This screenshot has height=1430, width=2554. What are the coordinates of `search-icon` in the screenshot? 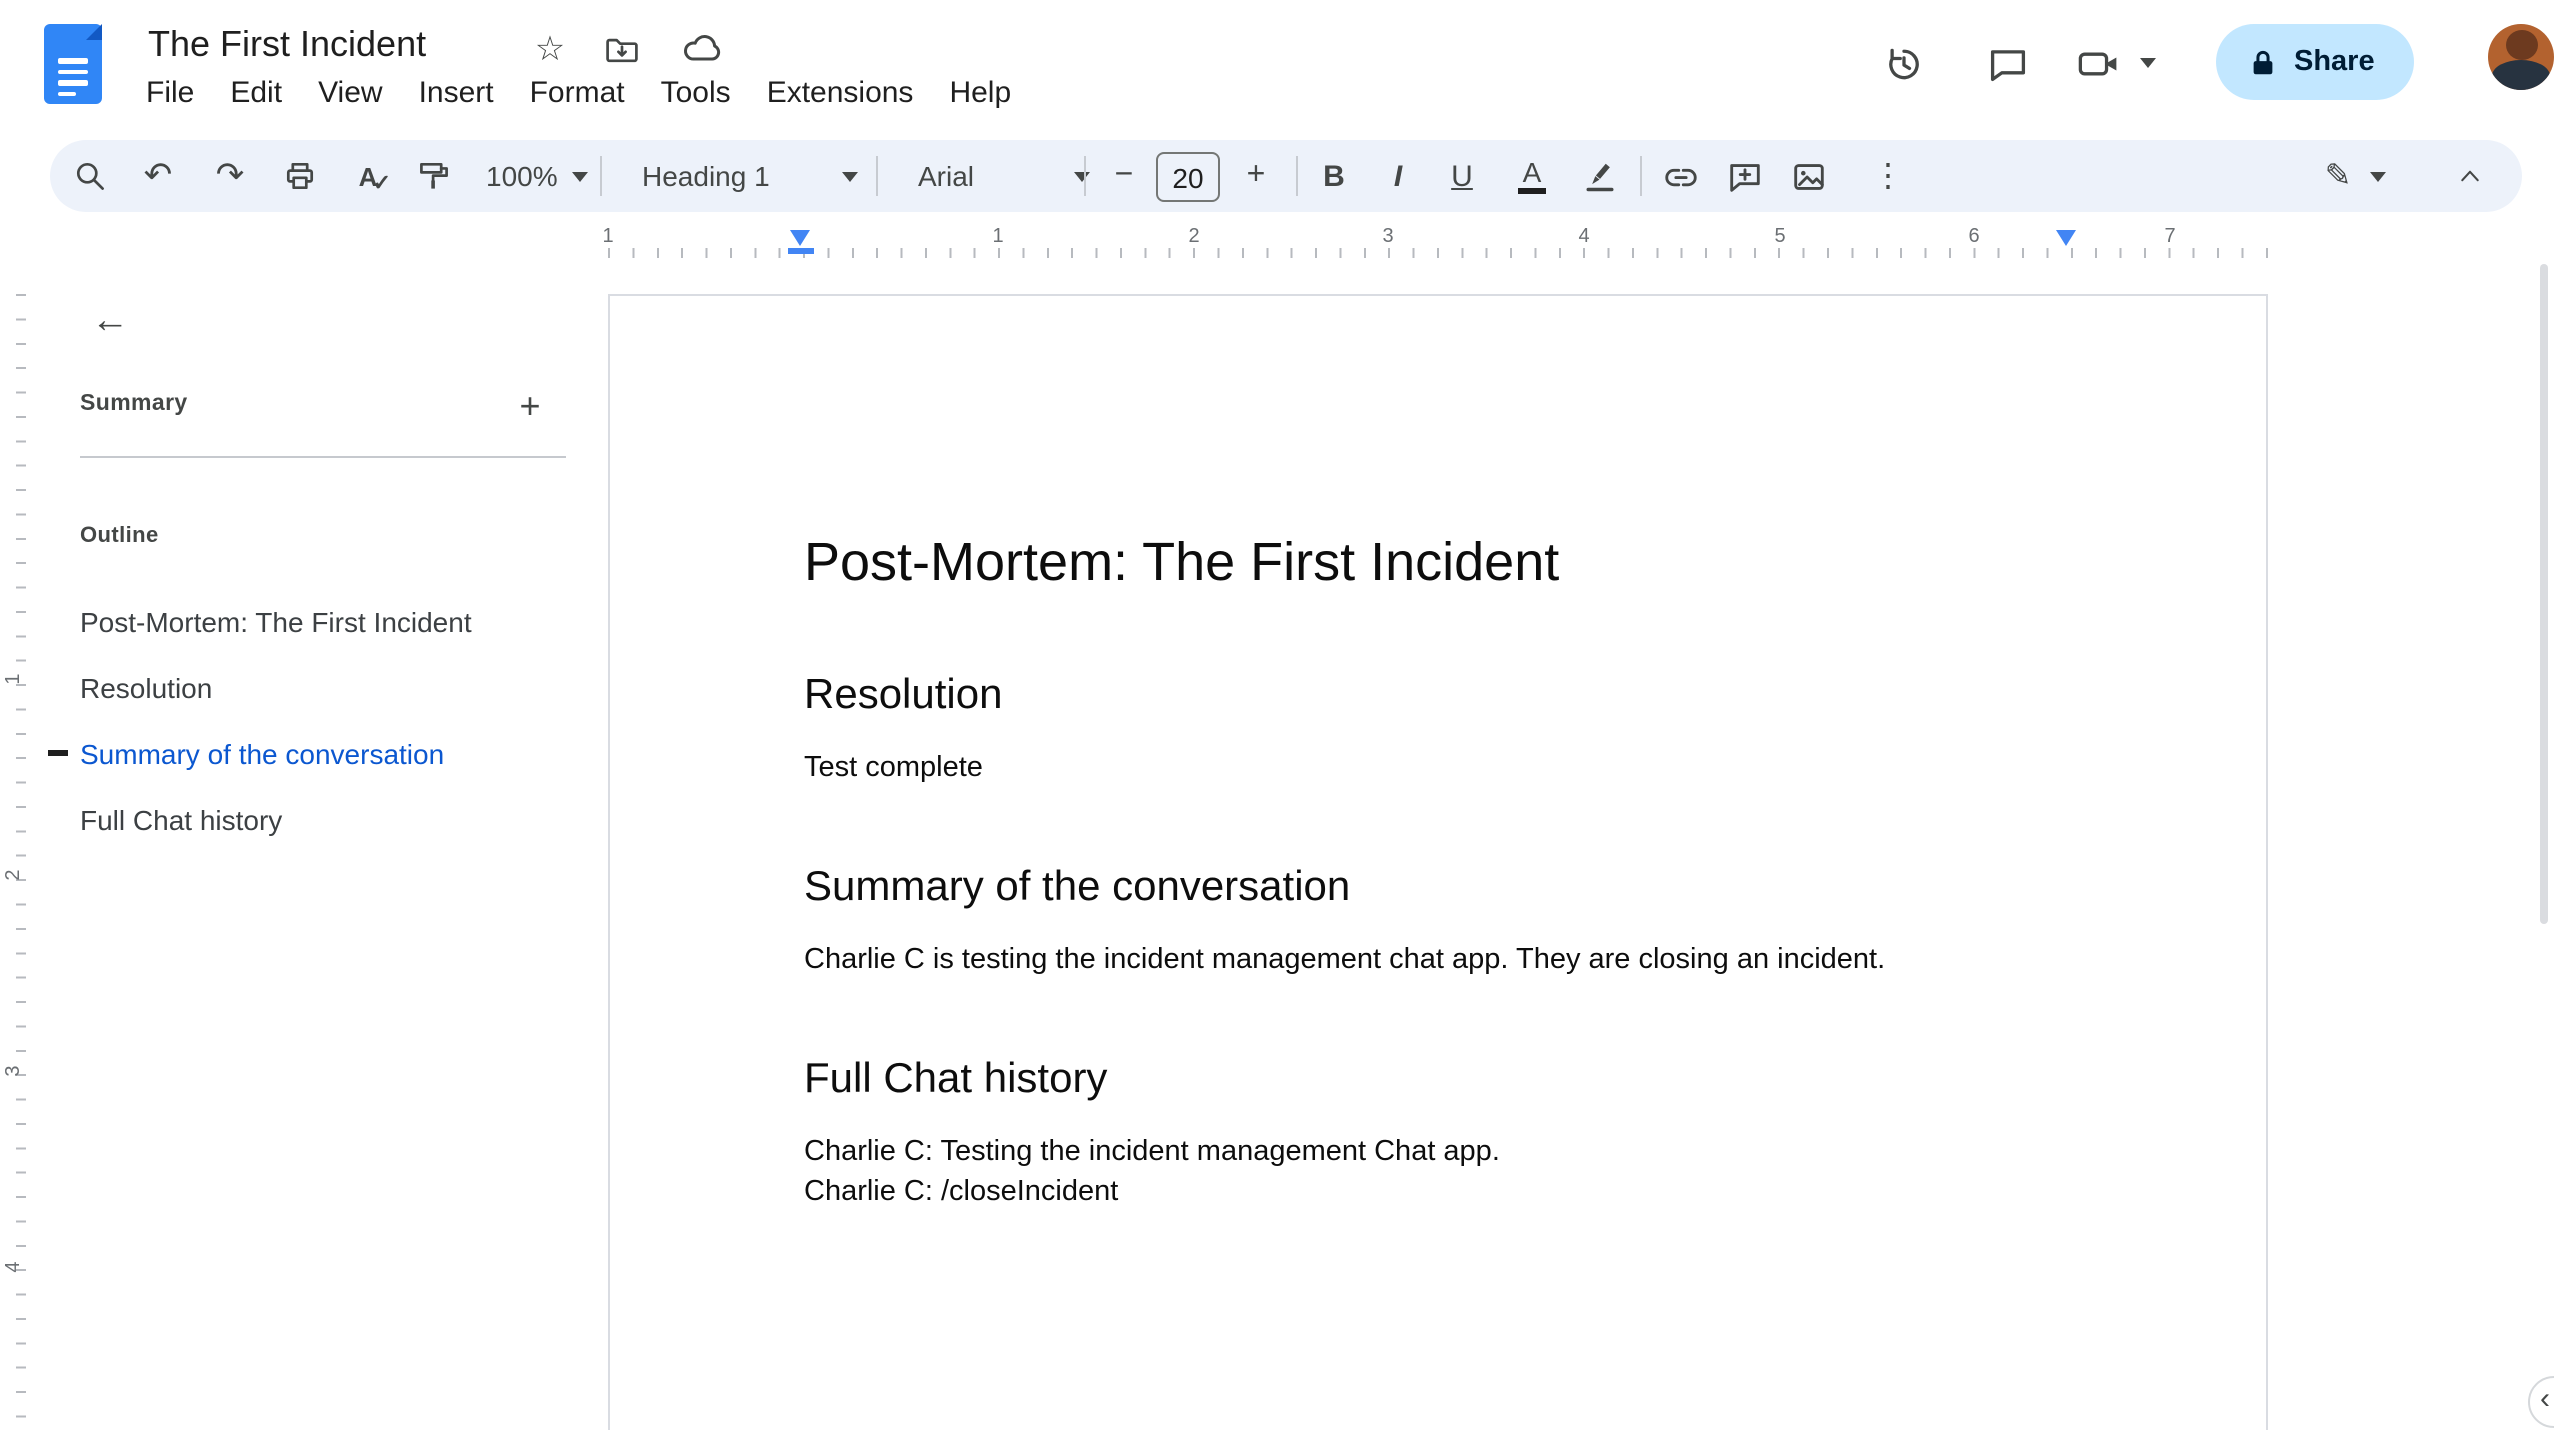 It's located at (90, 176).